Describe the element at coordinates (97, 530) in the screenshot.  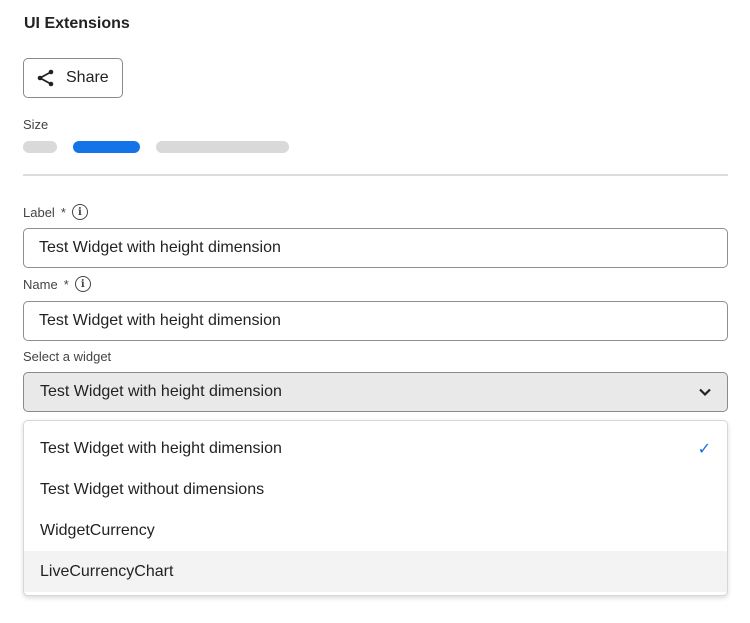
I see `option-label: WidgetCurrency` at that location.